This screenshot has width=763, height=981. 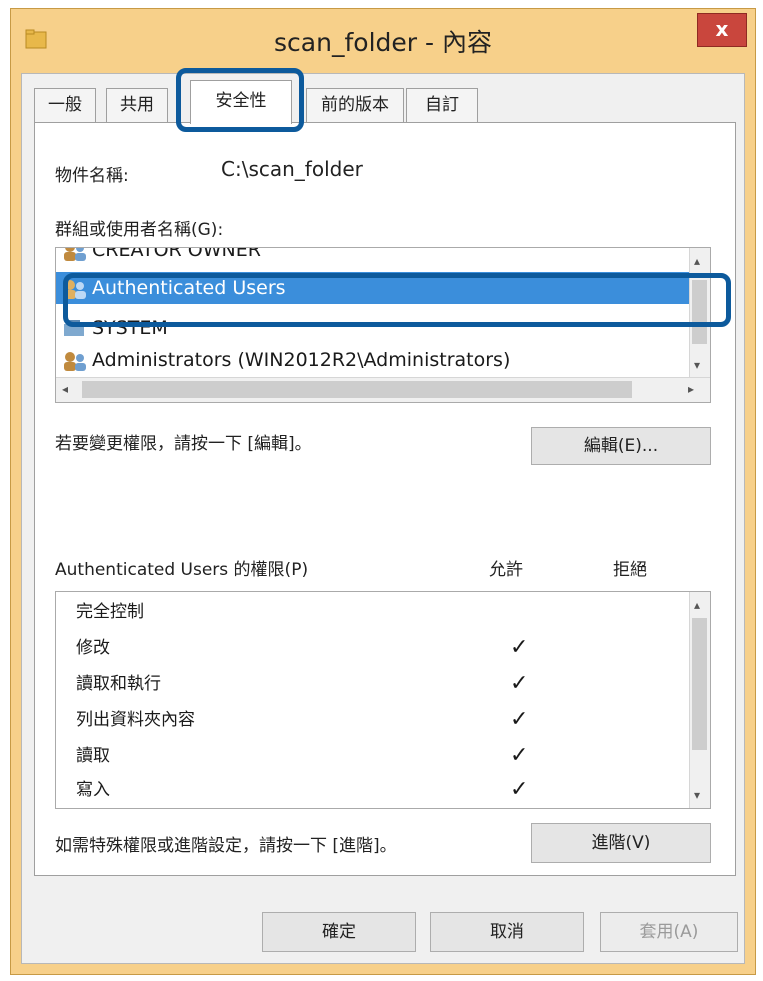 What do you see at coordinates (386, 648) in the screenshot?
I see `permission-row: 修改 ✓` at bounding box center [386, 648].